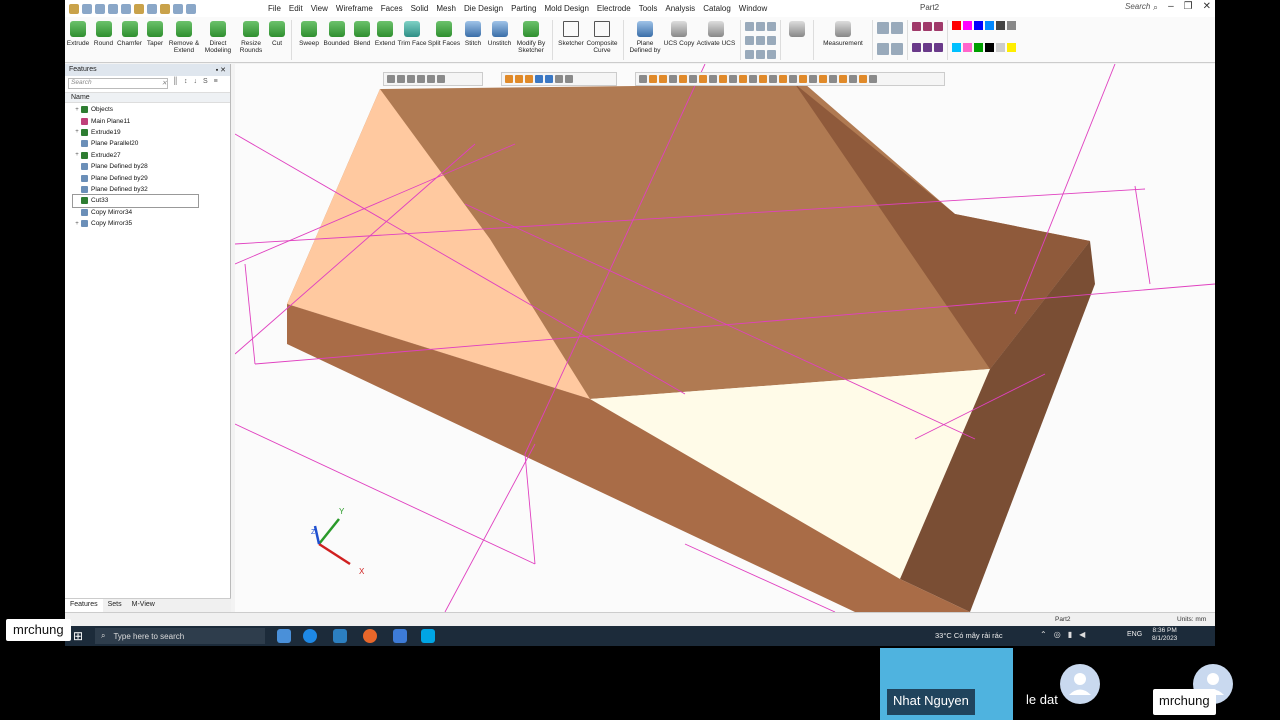 Image resolution: width=1280 pixels, height=720 pixels. I want to click on taskbar-clock: 8:36 PM 8/1/2023, so click(1164, 635).